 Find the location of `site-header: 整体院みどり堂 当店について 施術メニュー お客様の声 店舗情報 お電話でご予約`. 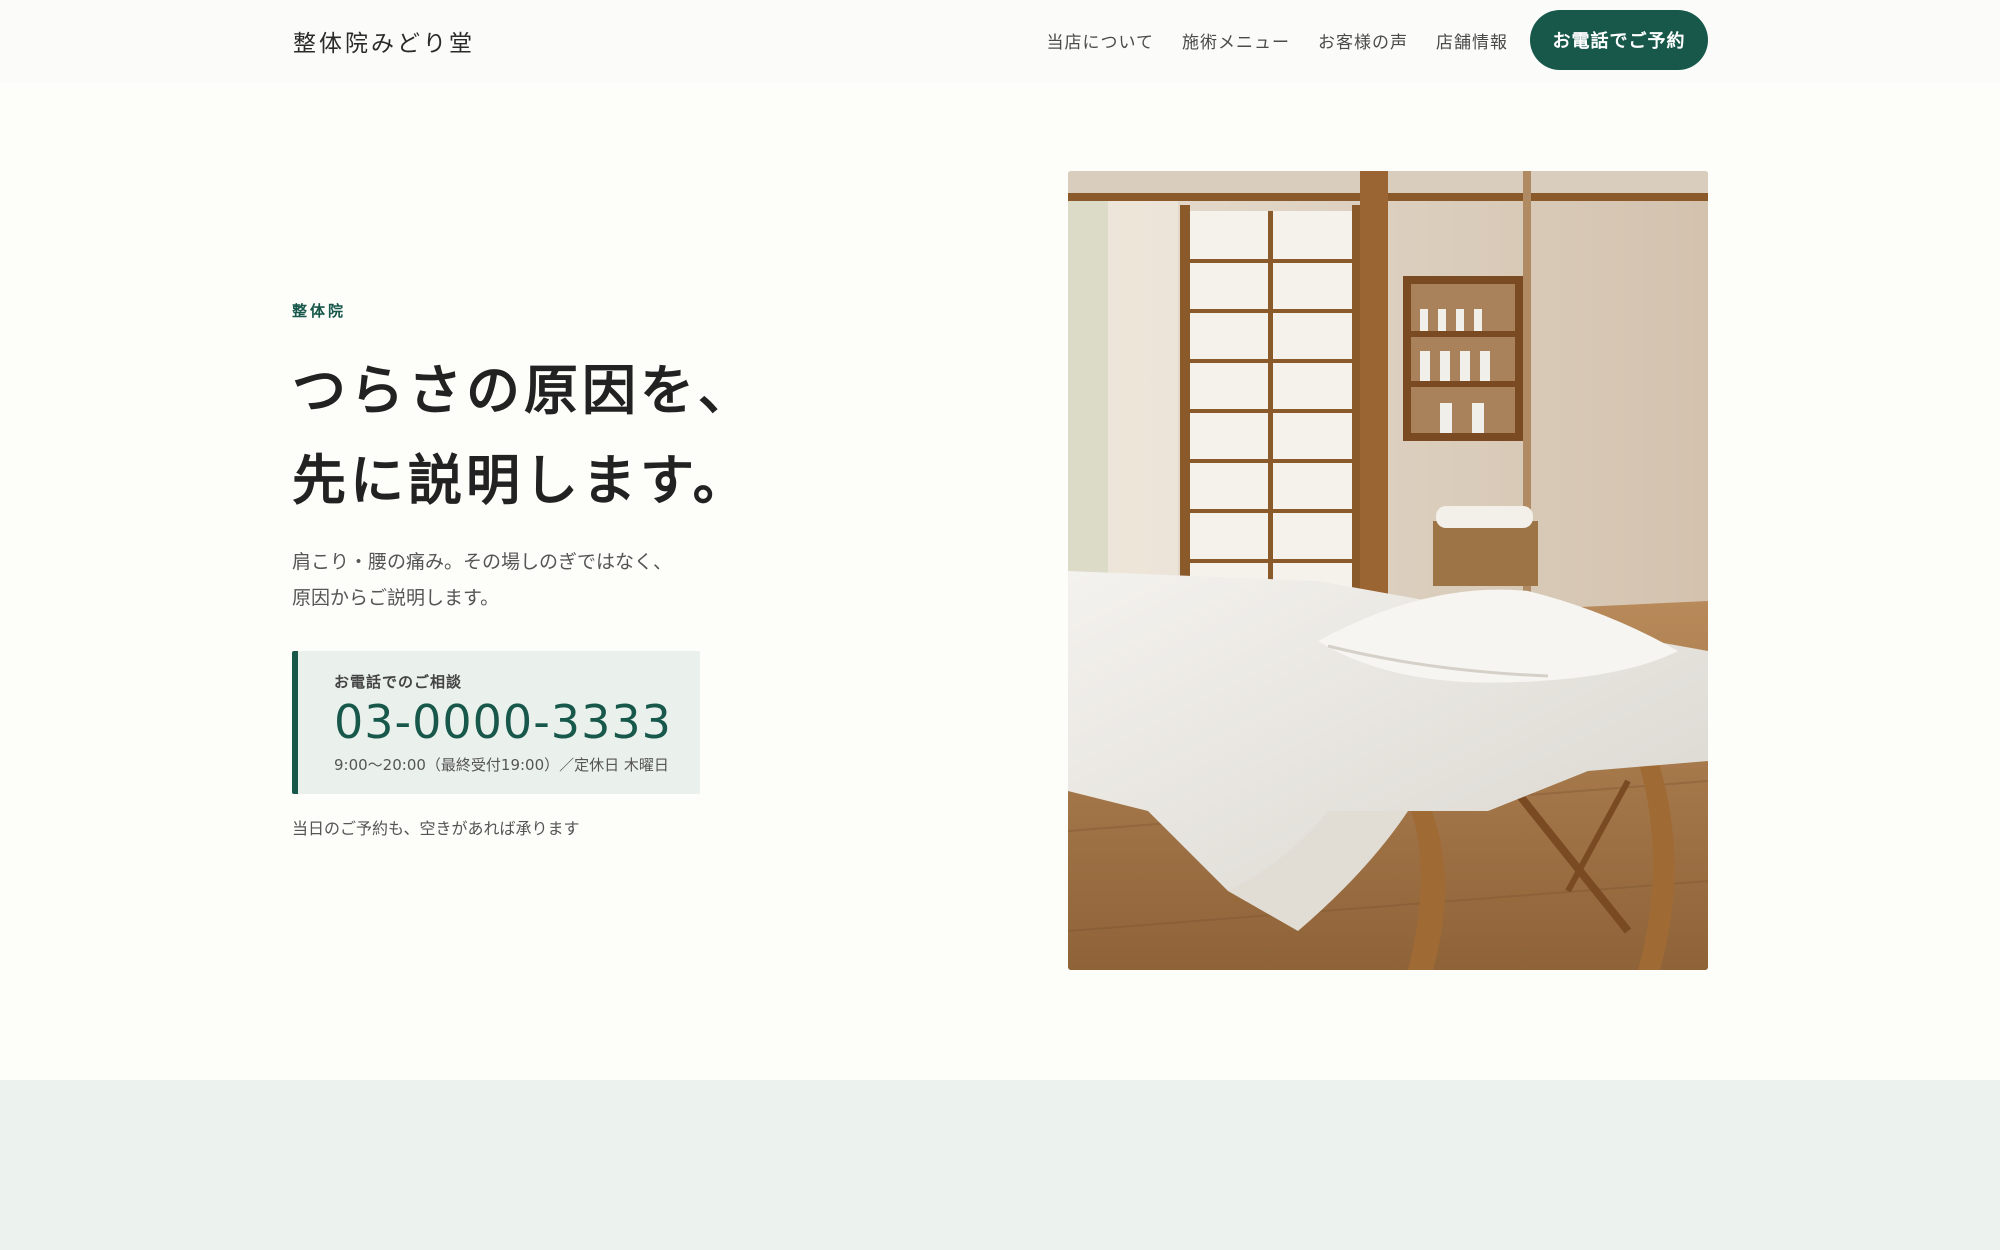

site-header: 整体院みどり堂 当店について 施術メニュー お客様の声 店舗情報 お電話でご予約 is located at coordinates (1000, 41).